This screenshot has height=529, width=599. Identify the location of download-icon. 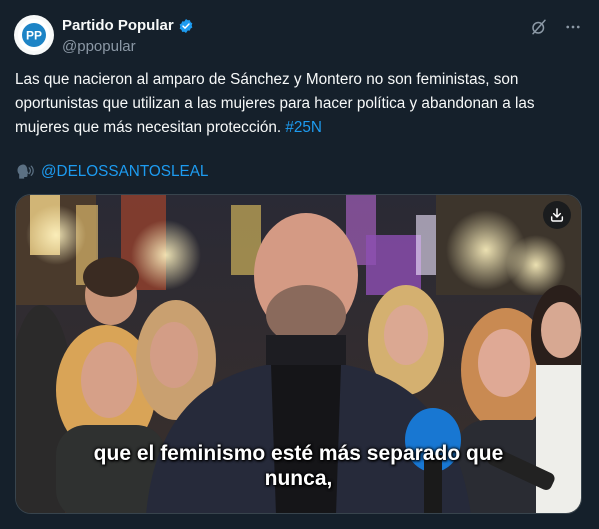
(557, 215).